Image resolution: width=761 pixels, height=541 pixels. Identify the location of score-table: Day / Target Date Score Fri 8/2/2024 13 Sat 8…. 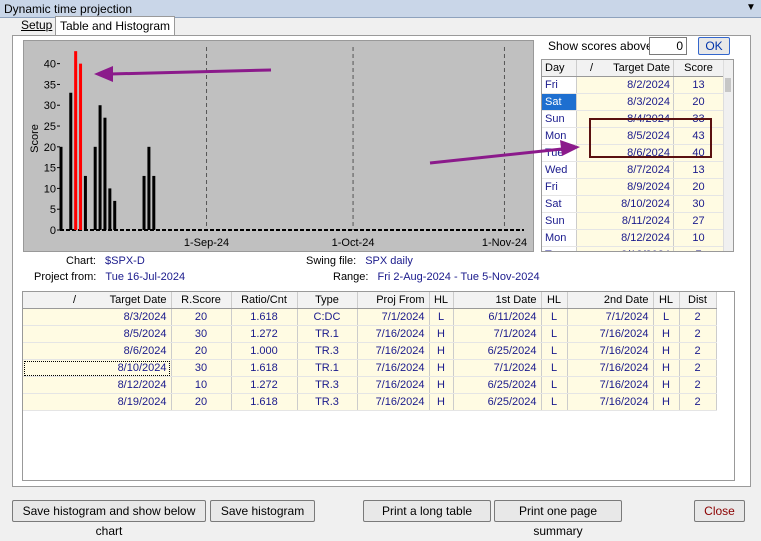
(637, 155).